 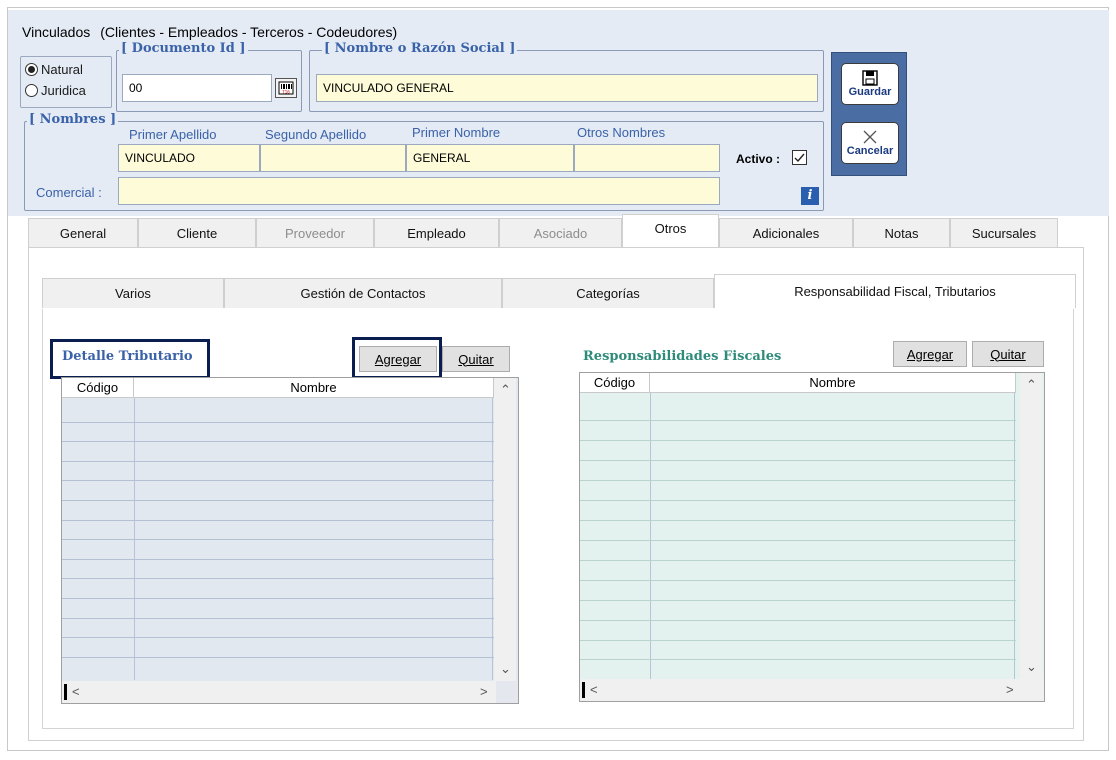 I want to click on responsabilidades-quitar-label: Quitar, so click(x=1008, y=354).